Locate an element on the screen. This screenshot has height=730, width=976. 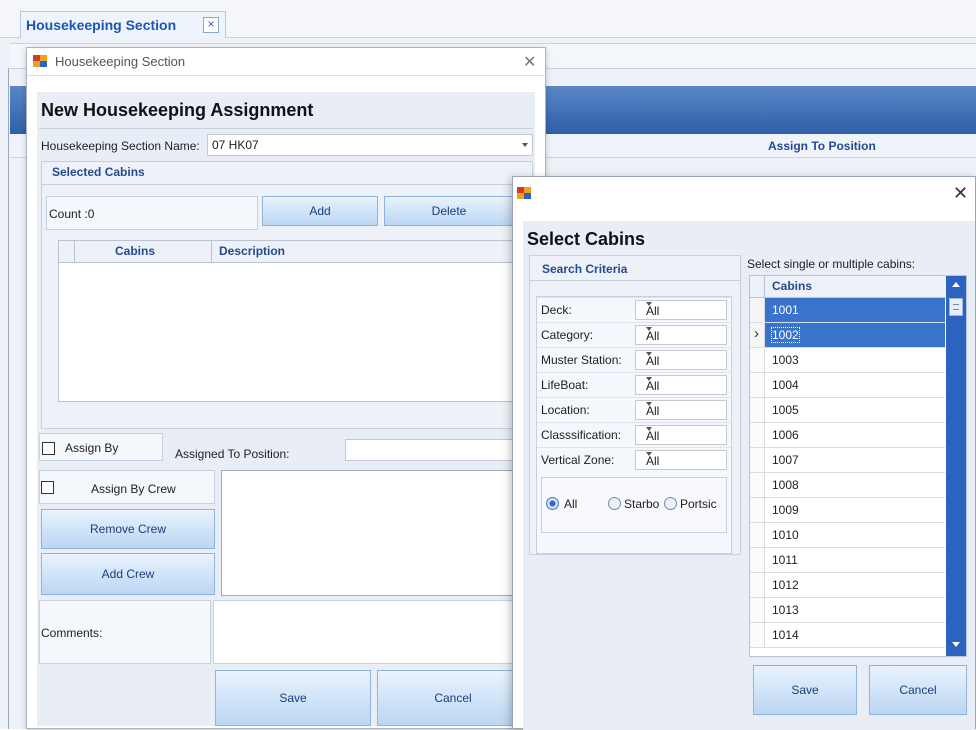
grip-icon is located at coordinates (956, 307).